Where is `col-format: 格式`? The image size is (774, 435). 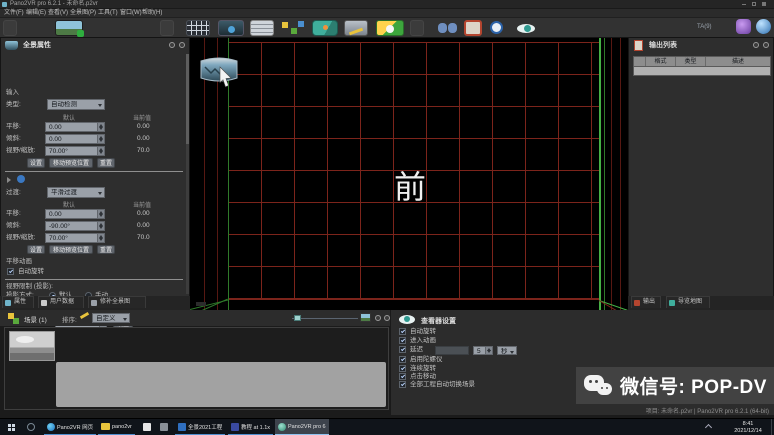
col-format: 格式 is located at coordinates (661, 61).